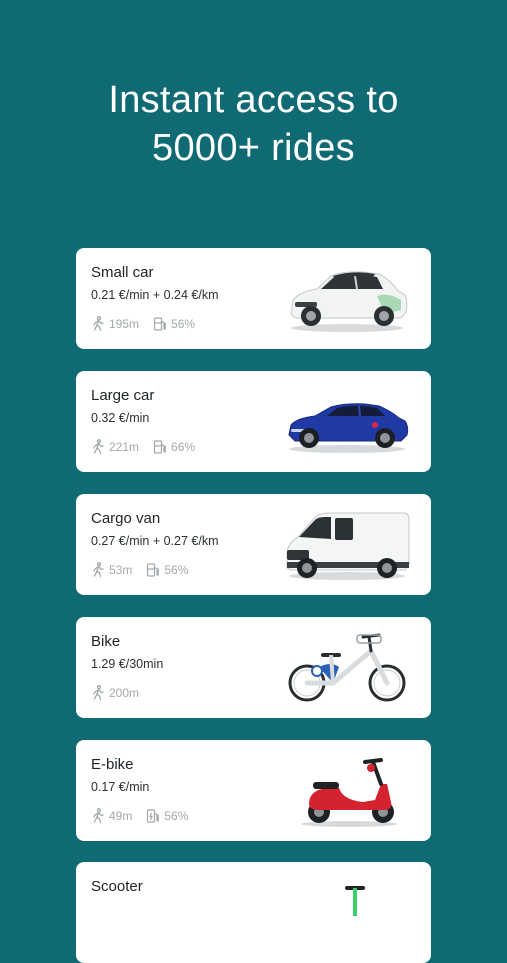 The image size is (507, 963). I want to click on fuel-level: 66%, so click(183, 447).